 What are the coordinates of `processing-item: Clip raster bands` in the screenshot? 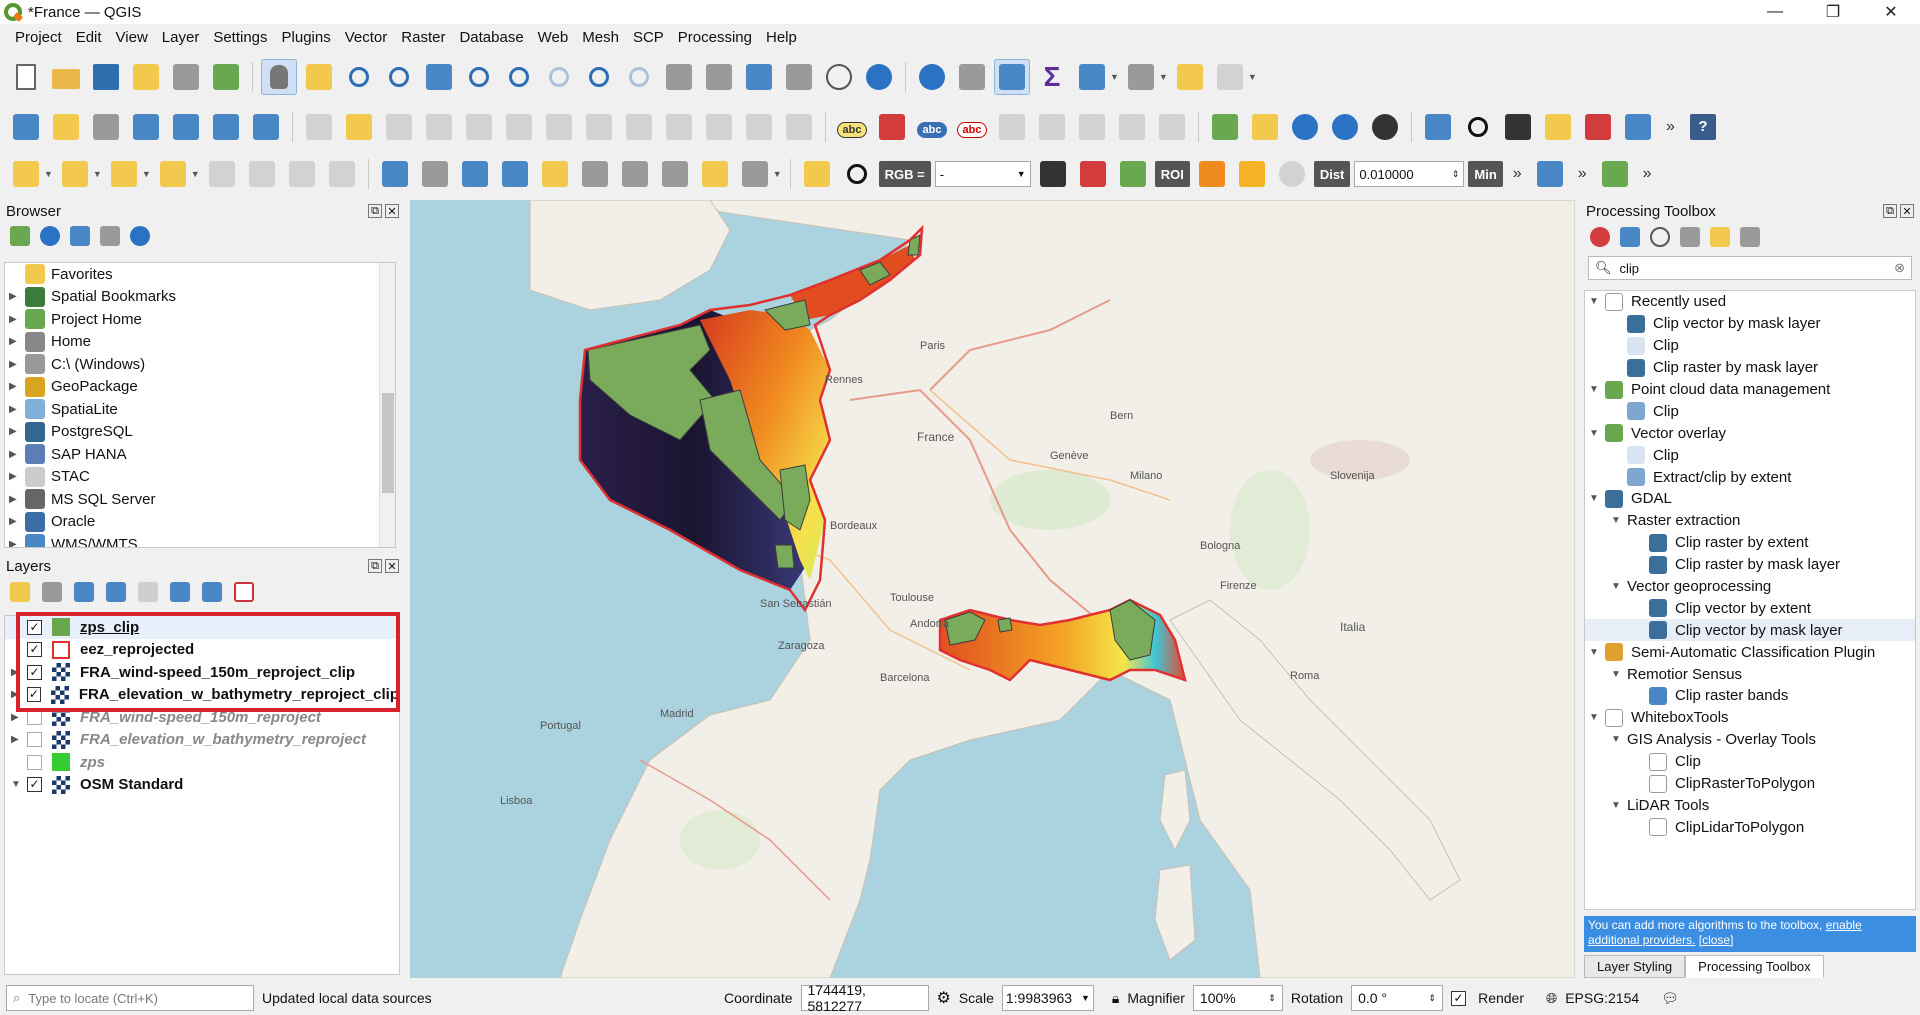 It's located at (1750, 696).